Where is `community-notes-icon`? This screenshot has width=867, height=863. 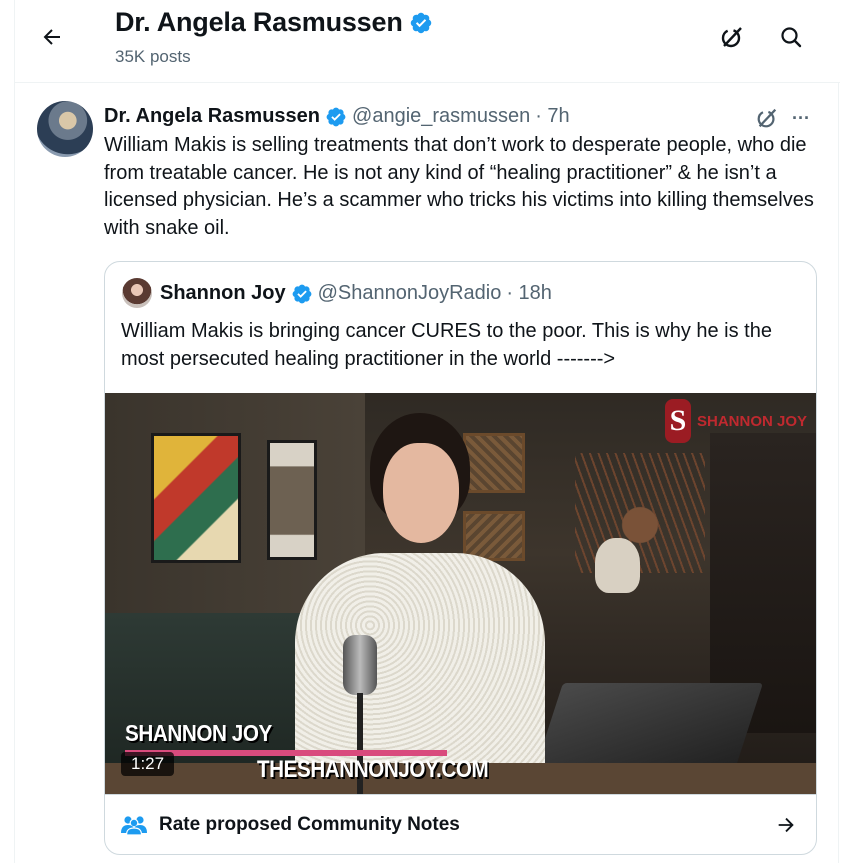
community-notes-icon is located at coordinates (134, 826).